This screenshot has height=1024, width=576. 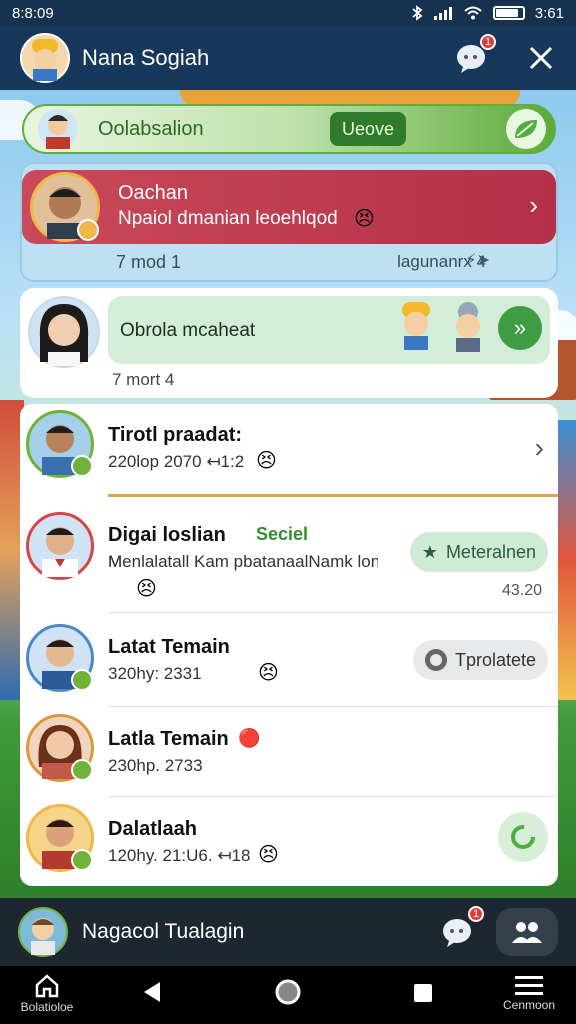 What do you see at coordinates (435, 660) in the screenshot?
I see `record-icon` at bounding box center [435, 660].